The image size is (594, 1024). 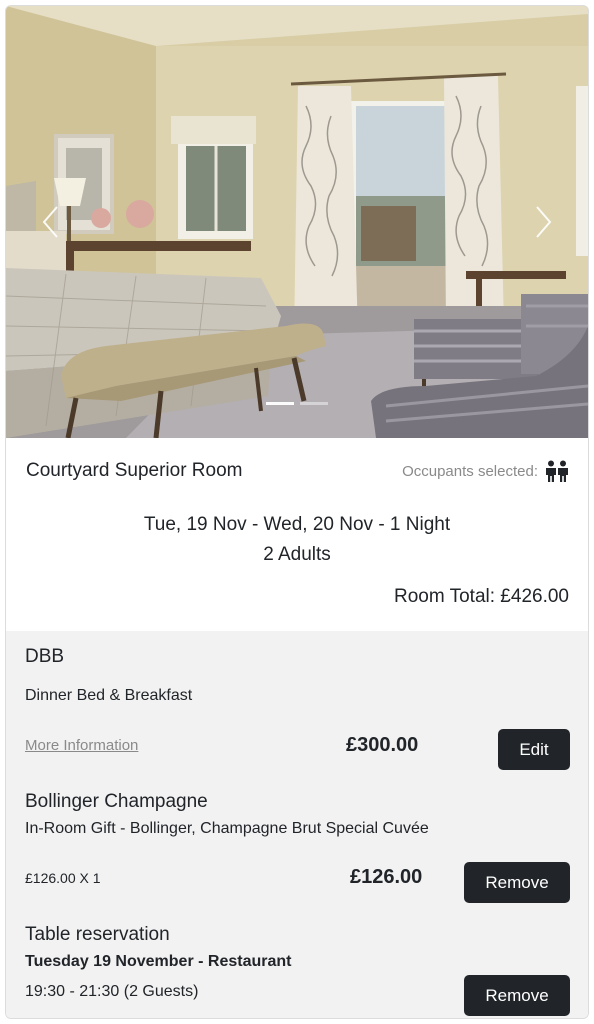 I want to click on chevron-left-icon, so click(x=50, y=222).